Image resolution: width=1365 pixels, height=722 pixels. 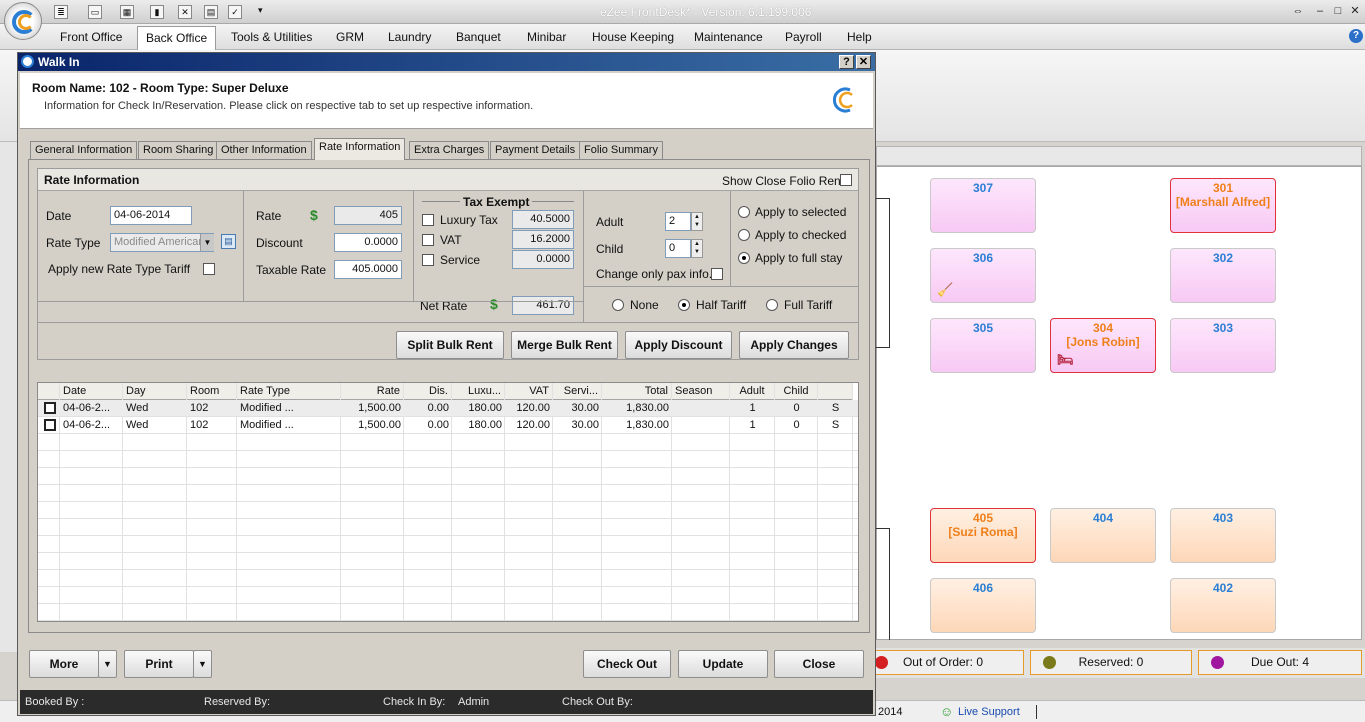 I want to click on tariff-full-radio, so click(x=772, y=305).